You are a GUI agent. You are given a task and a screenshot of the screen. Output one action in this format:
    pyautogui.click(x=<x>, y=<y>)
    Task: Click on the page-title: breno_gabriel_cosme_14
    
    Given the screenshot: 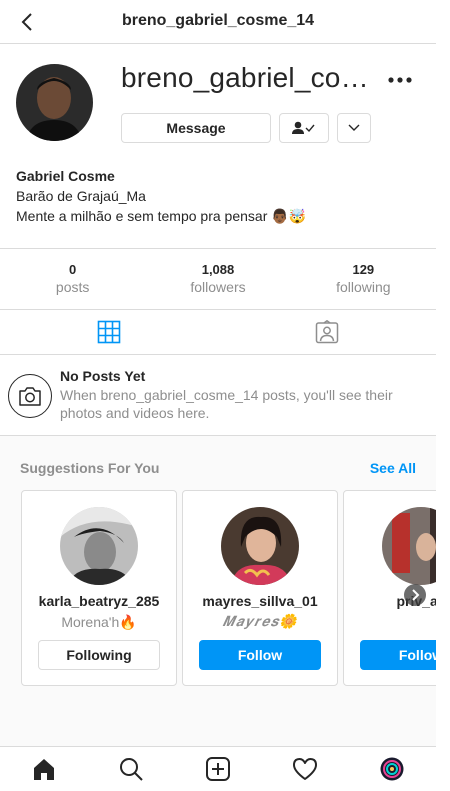 What is the action you would take?
    pyautogui.click(x=218, y=20)
    